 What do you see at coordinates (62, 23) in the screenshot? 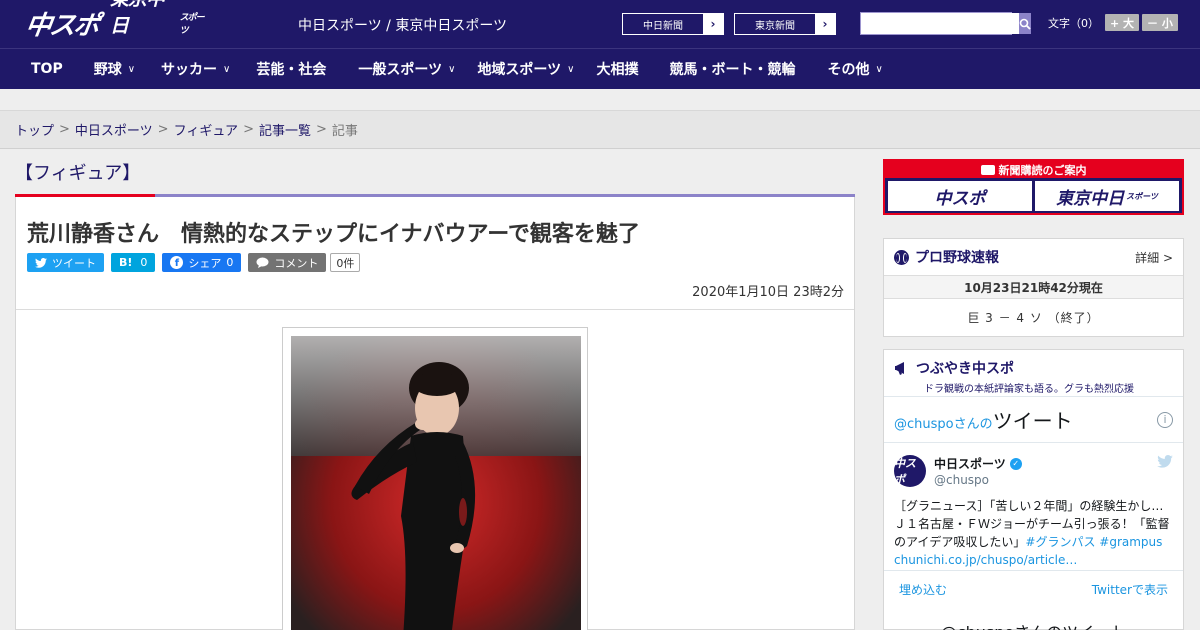
I see `chuspo-logo: 中スポ` at bounding box center [62, 23].